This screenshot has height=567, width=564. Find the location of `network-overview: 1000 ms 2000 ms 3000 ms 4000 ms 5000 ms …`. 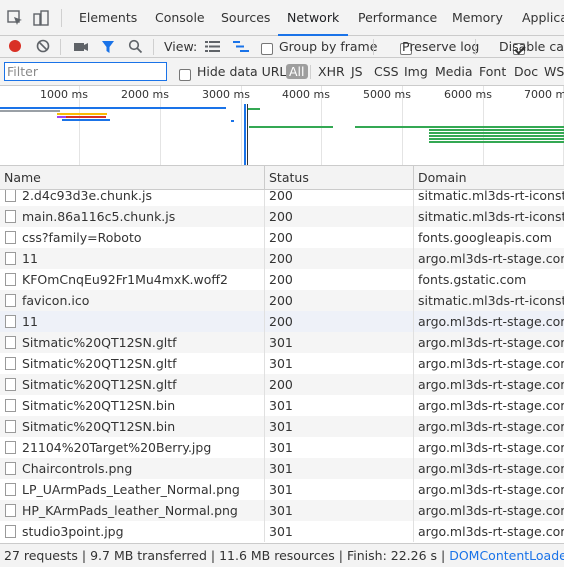

network-overview: 1000 ms 2000 ms 3000 ms 4000 ms 5000 ms … is located at coordinates (282, 126).